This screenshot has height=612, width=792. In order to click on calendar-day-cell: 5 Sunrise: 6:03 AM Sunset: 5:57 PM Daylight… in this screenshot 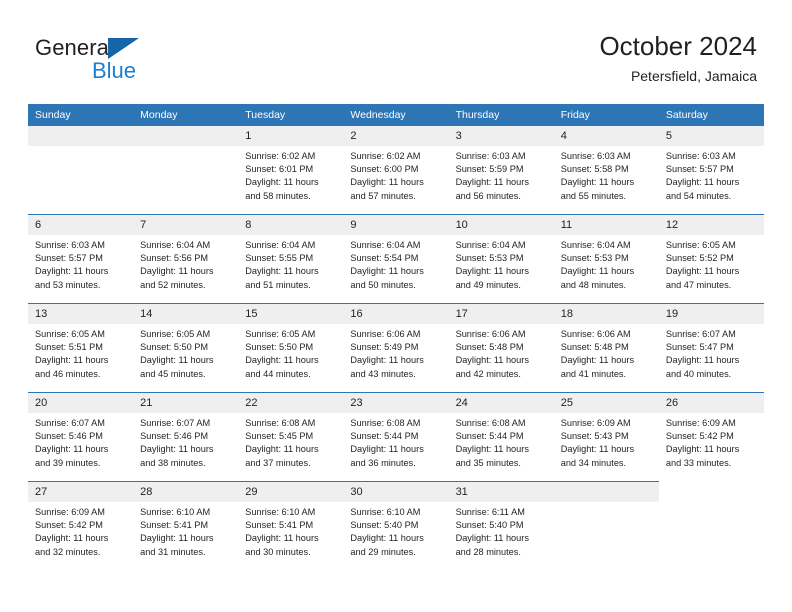, I will do `click(711, 170)`.